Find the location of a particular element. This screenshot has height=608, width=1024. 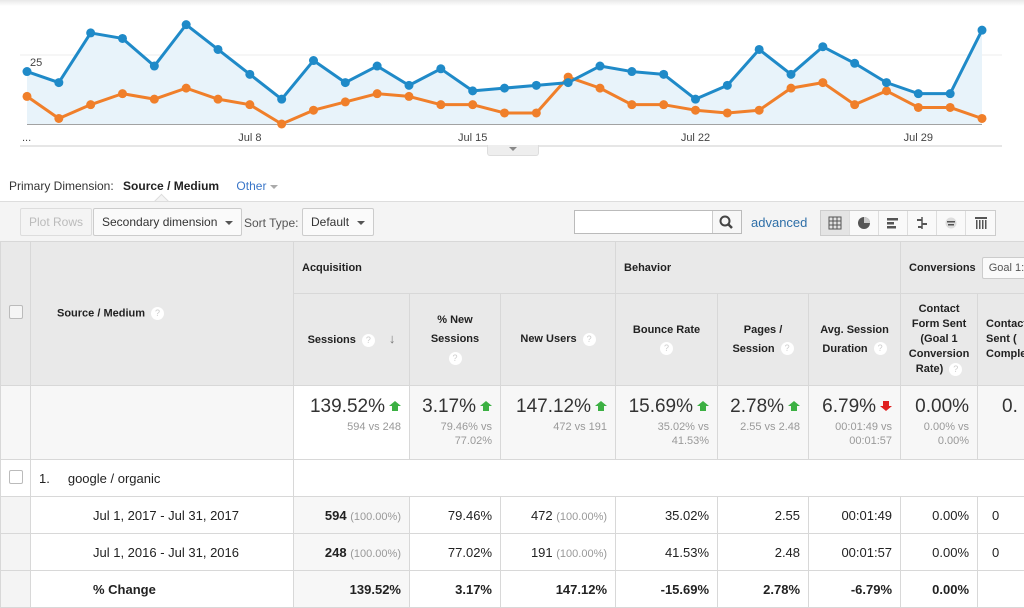

comparison-view-button is located at coordinates (922, 223).